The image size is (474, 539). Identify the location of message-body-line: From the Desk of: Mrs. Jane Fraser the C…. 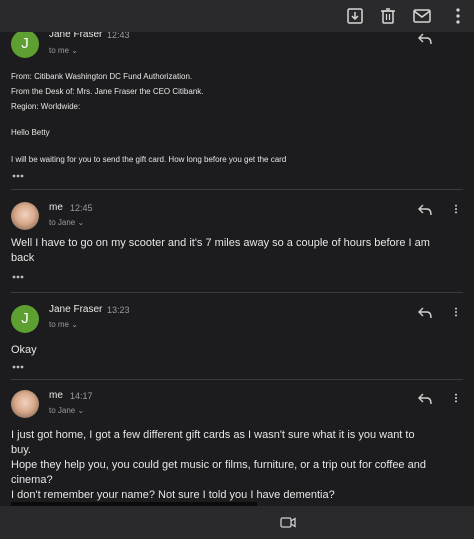
(107, 91).